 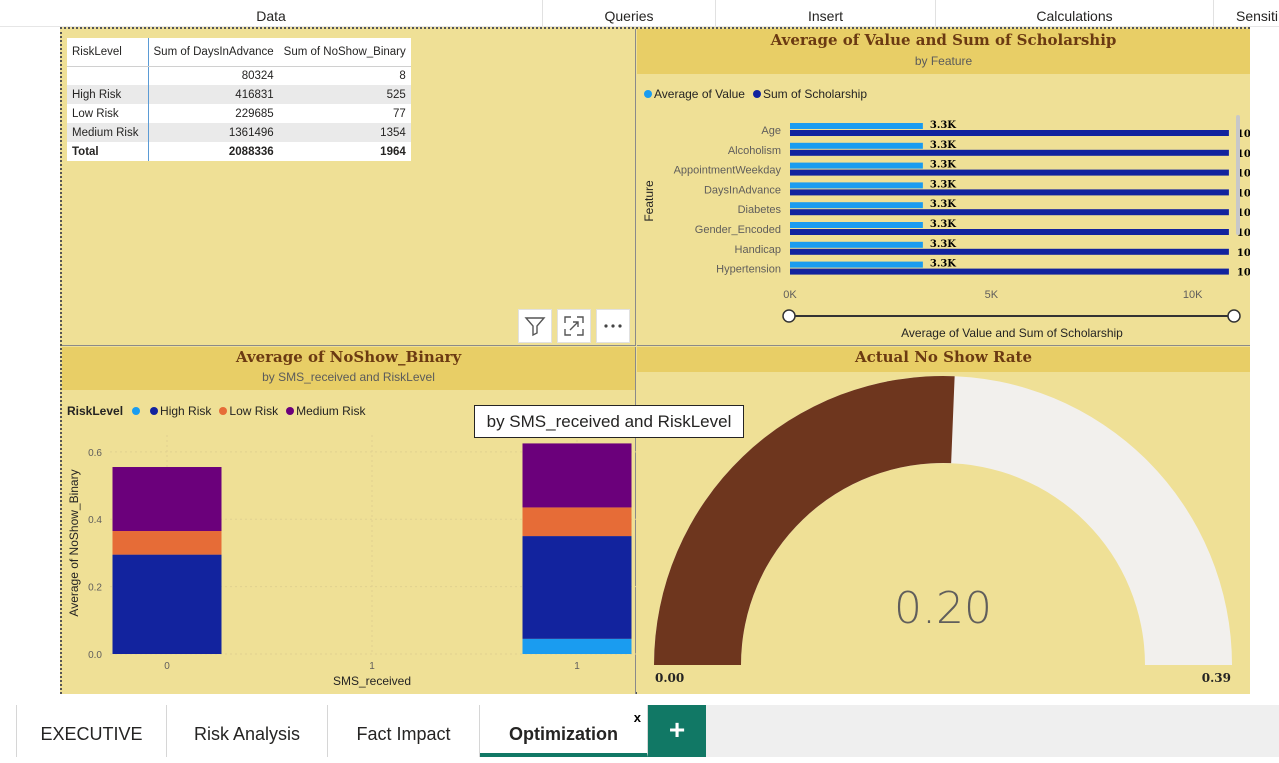 What do you see at coordinates (254, 113) in the screenshot?
I see `table-cell: 229685` at bounding box center [254, 113].